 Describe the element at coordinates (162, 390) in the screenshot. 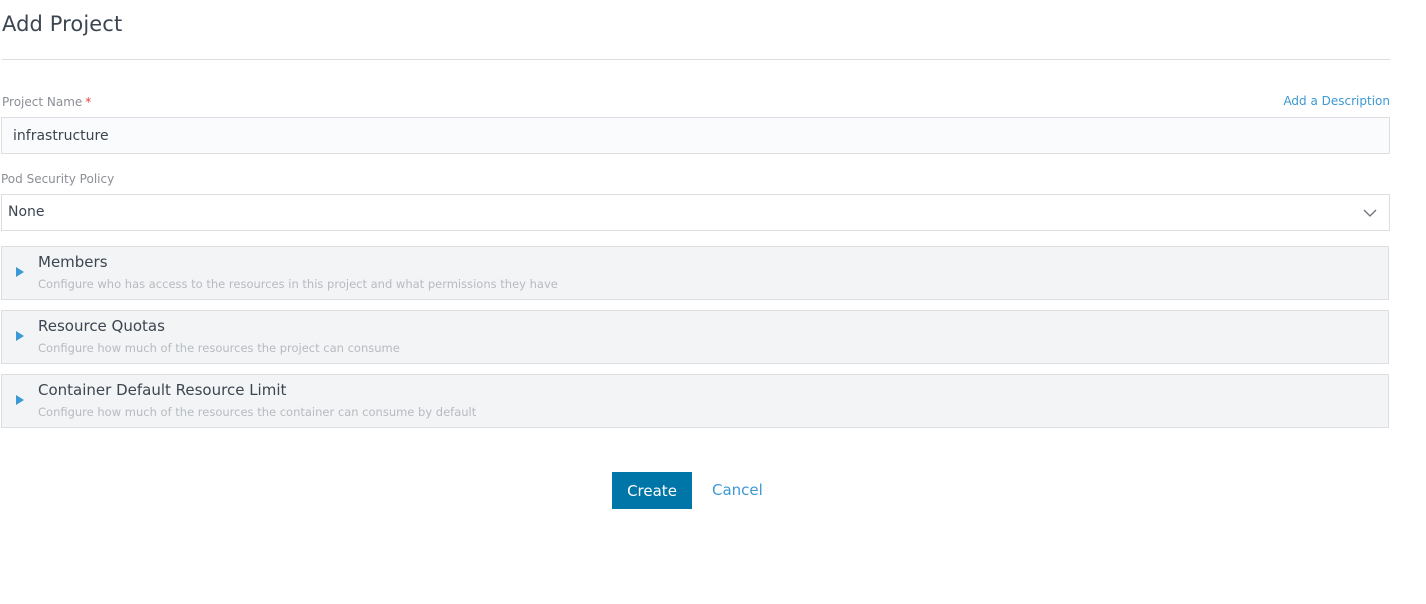

I see `section-title: Container Default Resource Limit` at that location.